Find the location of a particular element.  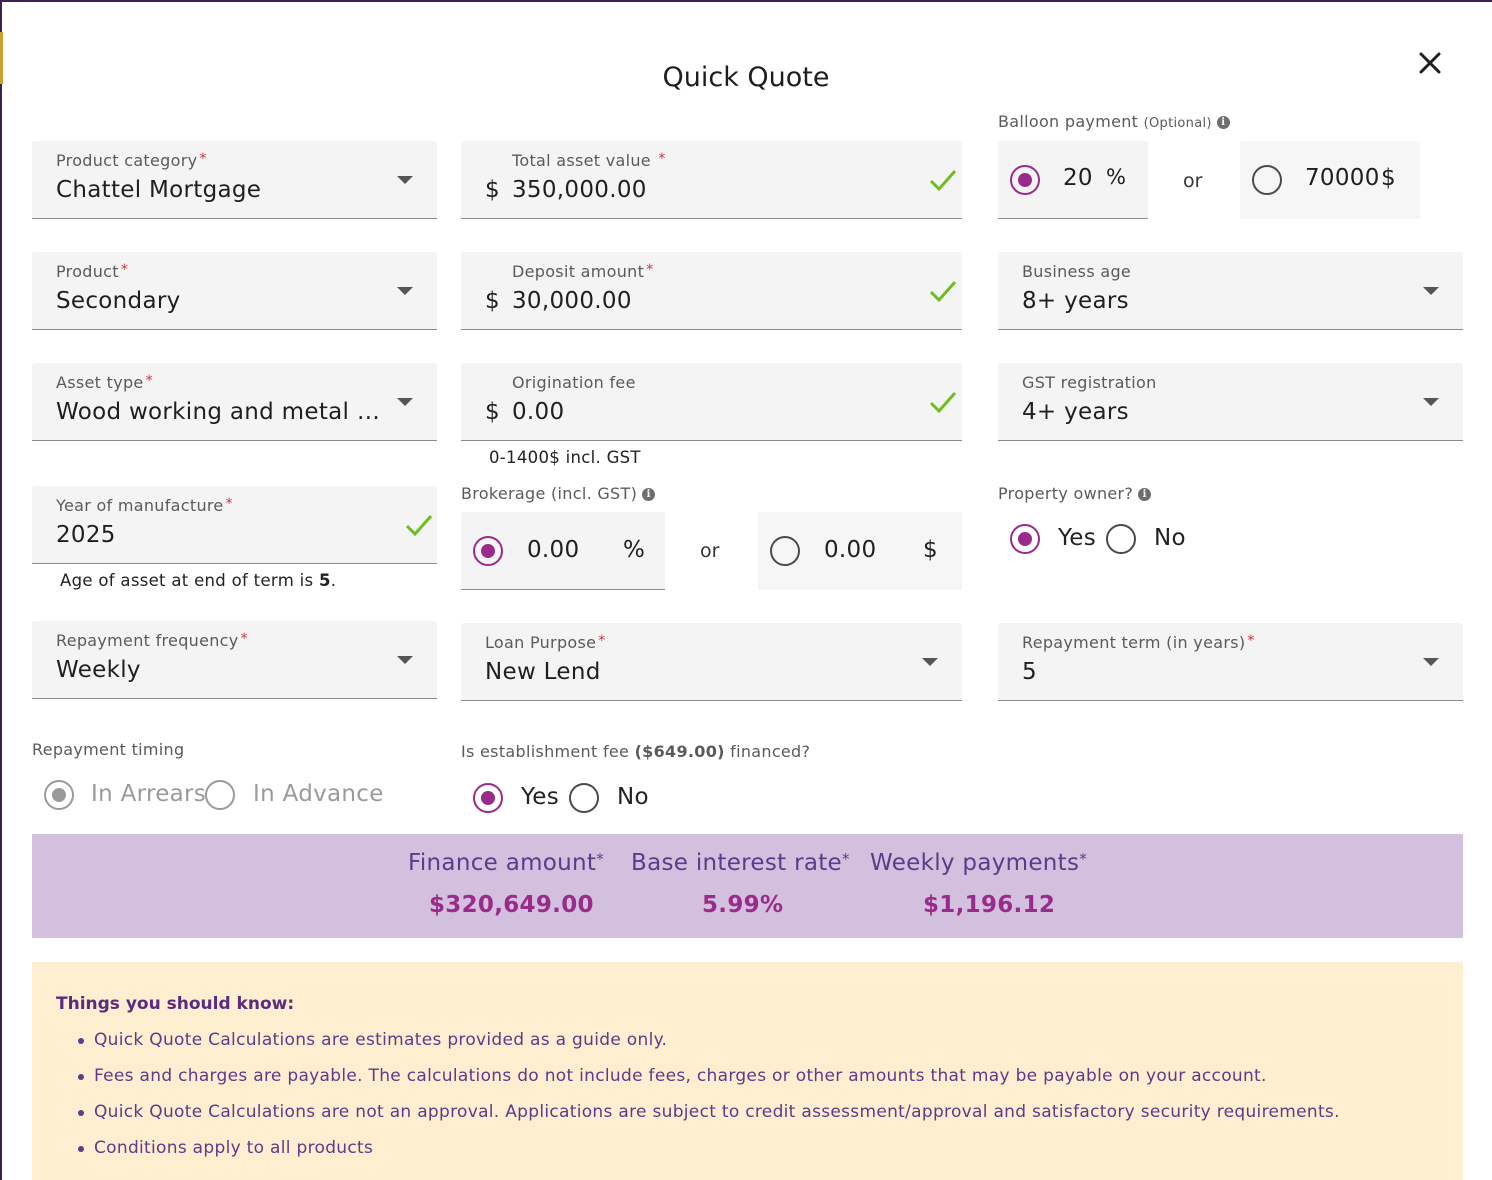

page-edge-top is located at coordinates (746, 1).